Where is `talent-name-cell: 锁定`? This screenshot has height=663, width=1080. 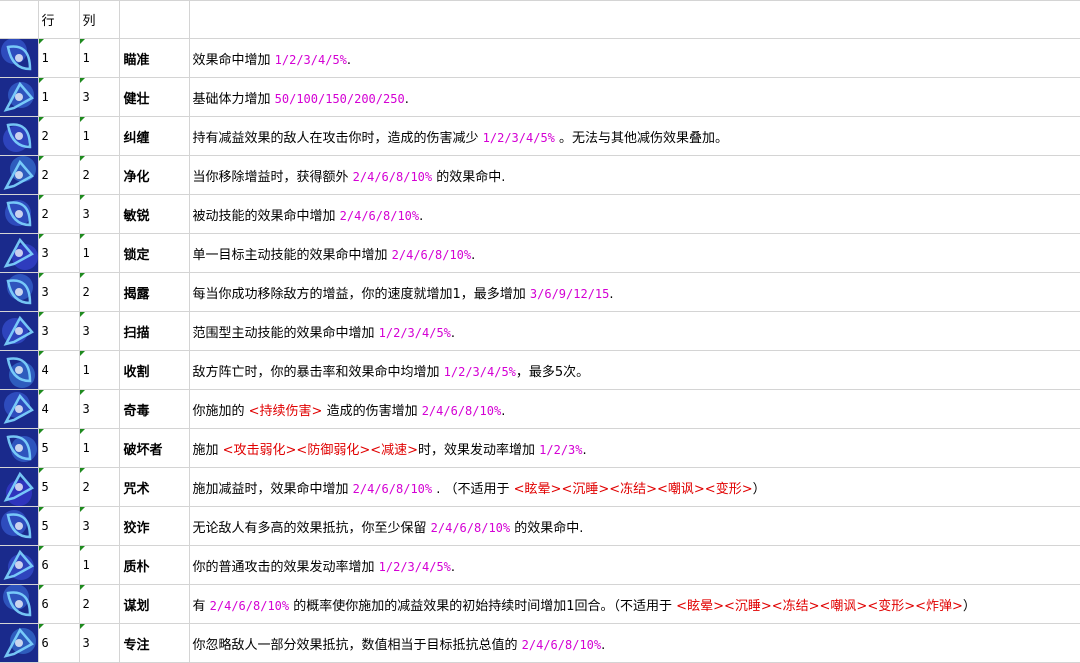 talent-name-cell: 锁定 is located at coordinates (154, 253).